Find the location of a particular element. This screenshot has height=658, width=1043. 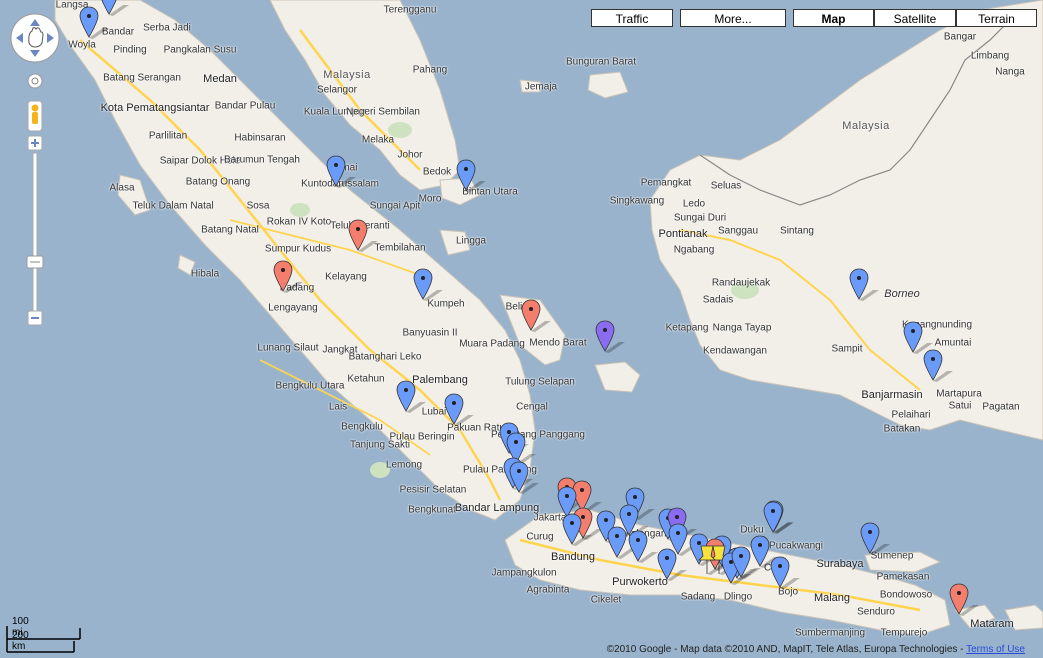

marker-pakuan is located at coordinates (459, 410).